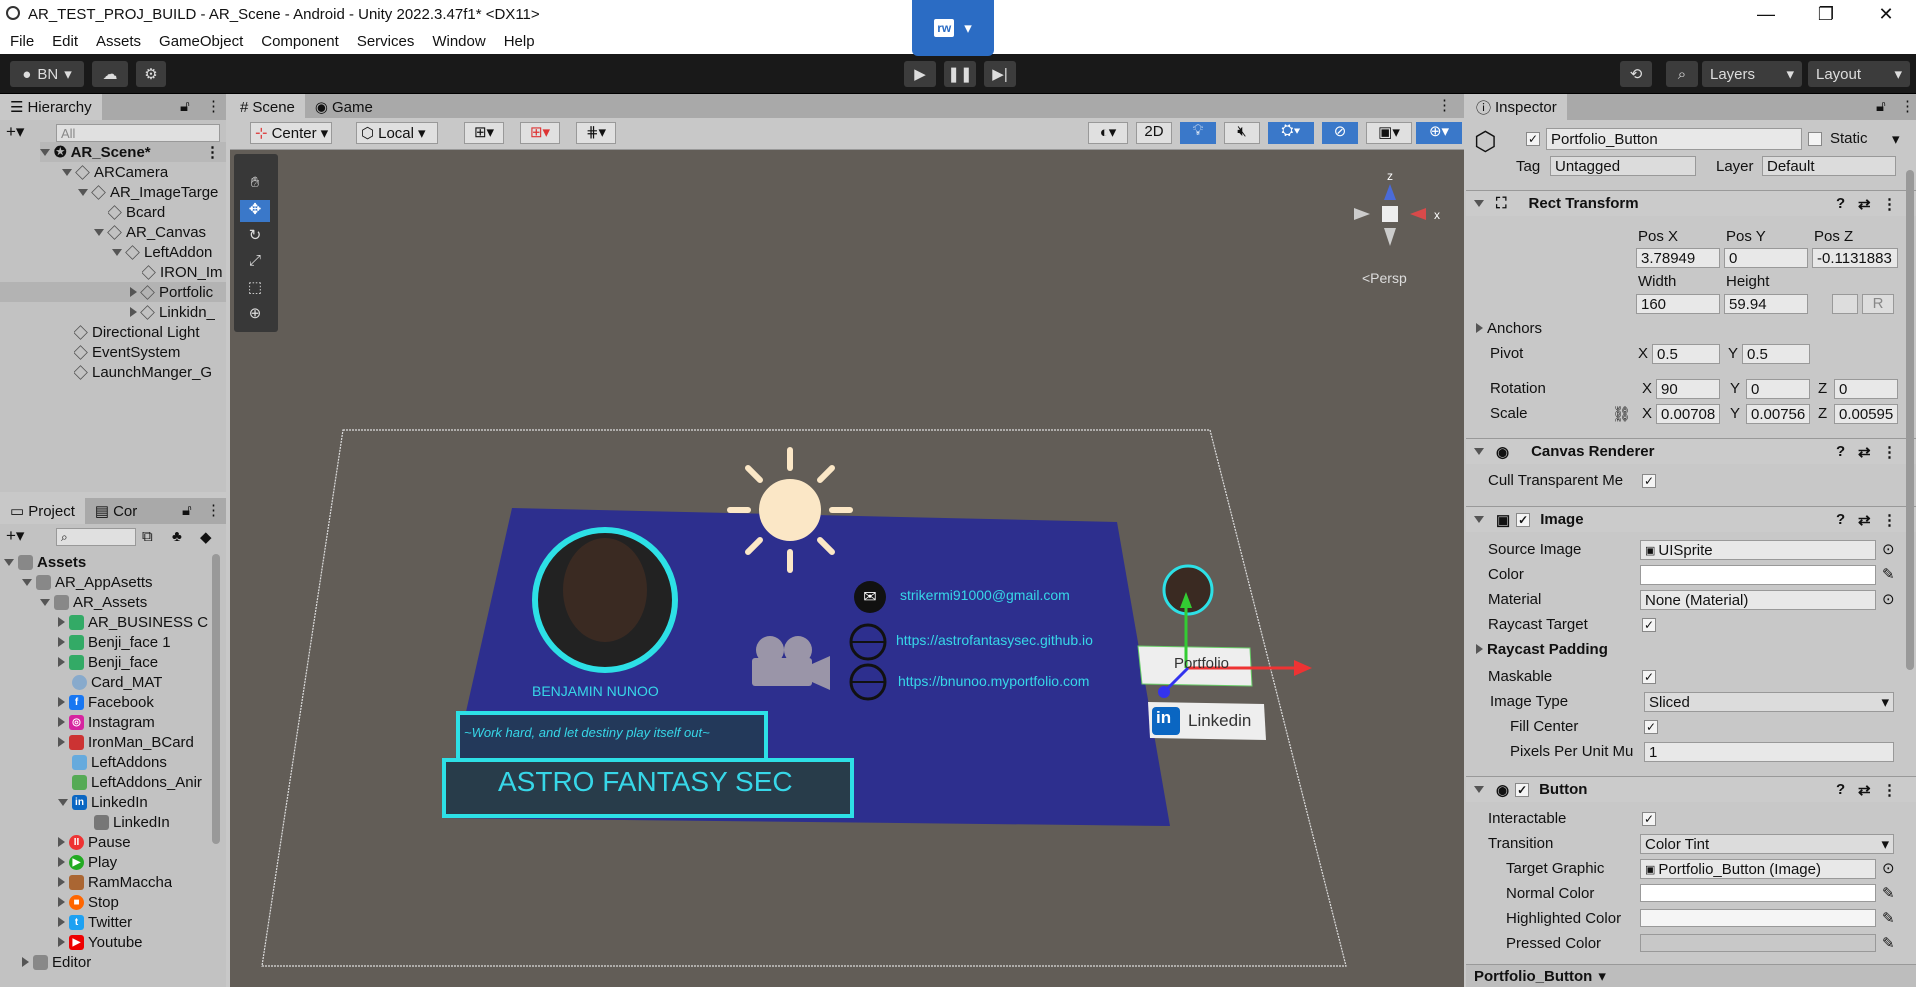 Image resolution: width=1916 pixels, height=987 pixels. Describe the element at coordinates (201, 41) in the screenshot. I see `menu-gameobject: GameObject` at that location.